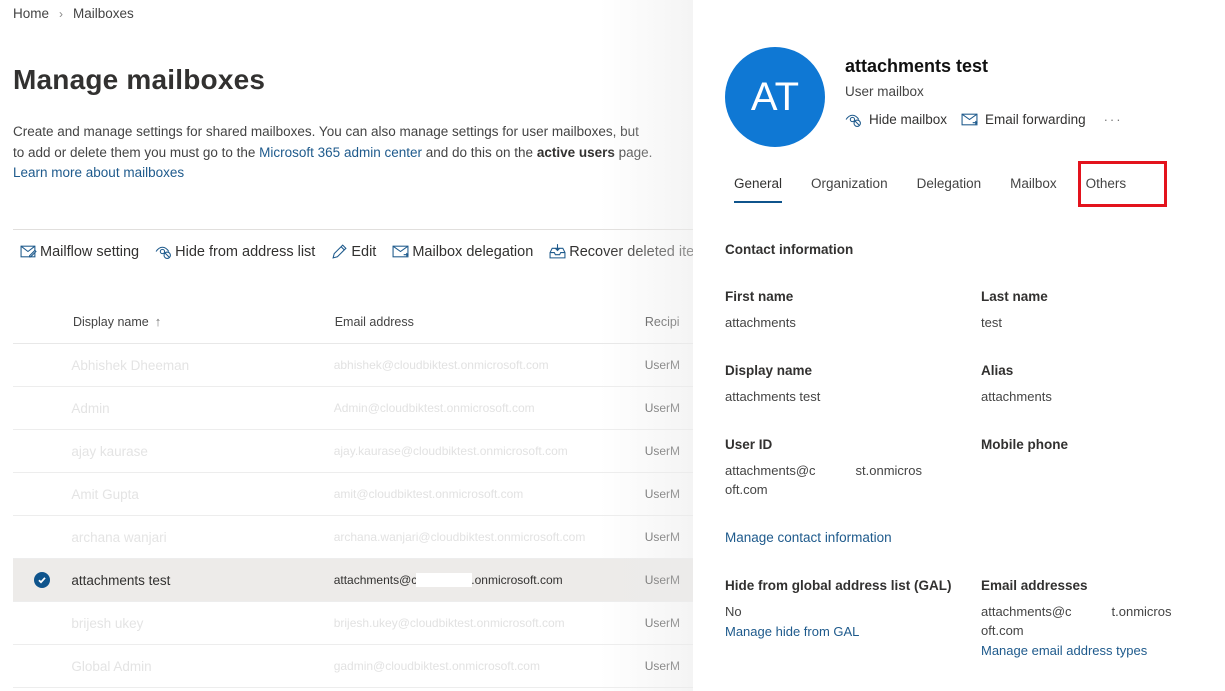 Image resolution: width=1225 pixels, height=691 pixels. I want to click on checkmark-circle-icon, so click(42, 580).